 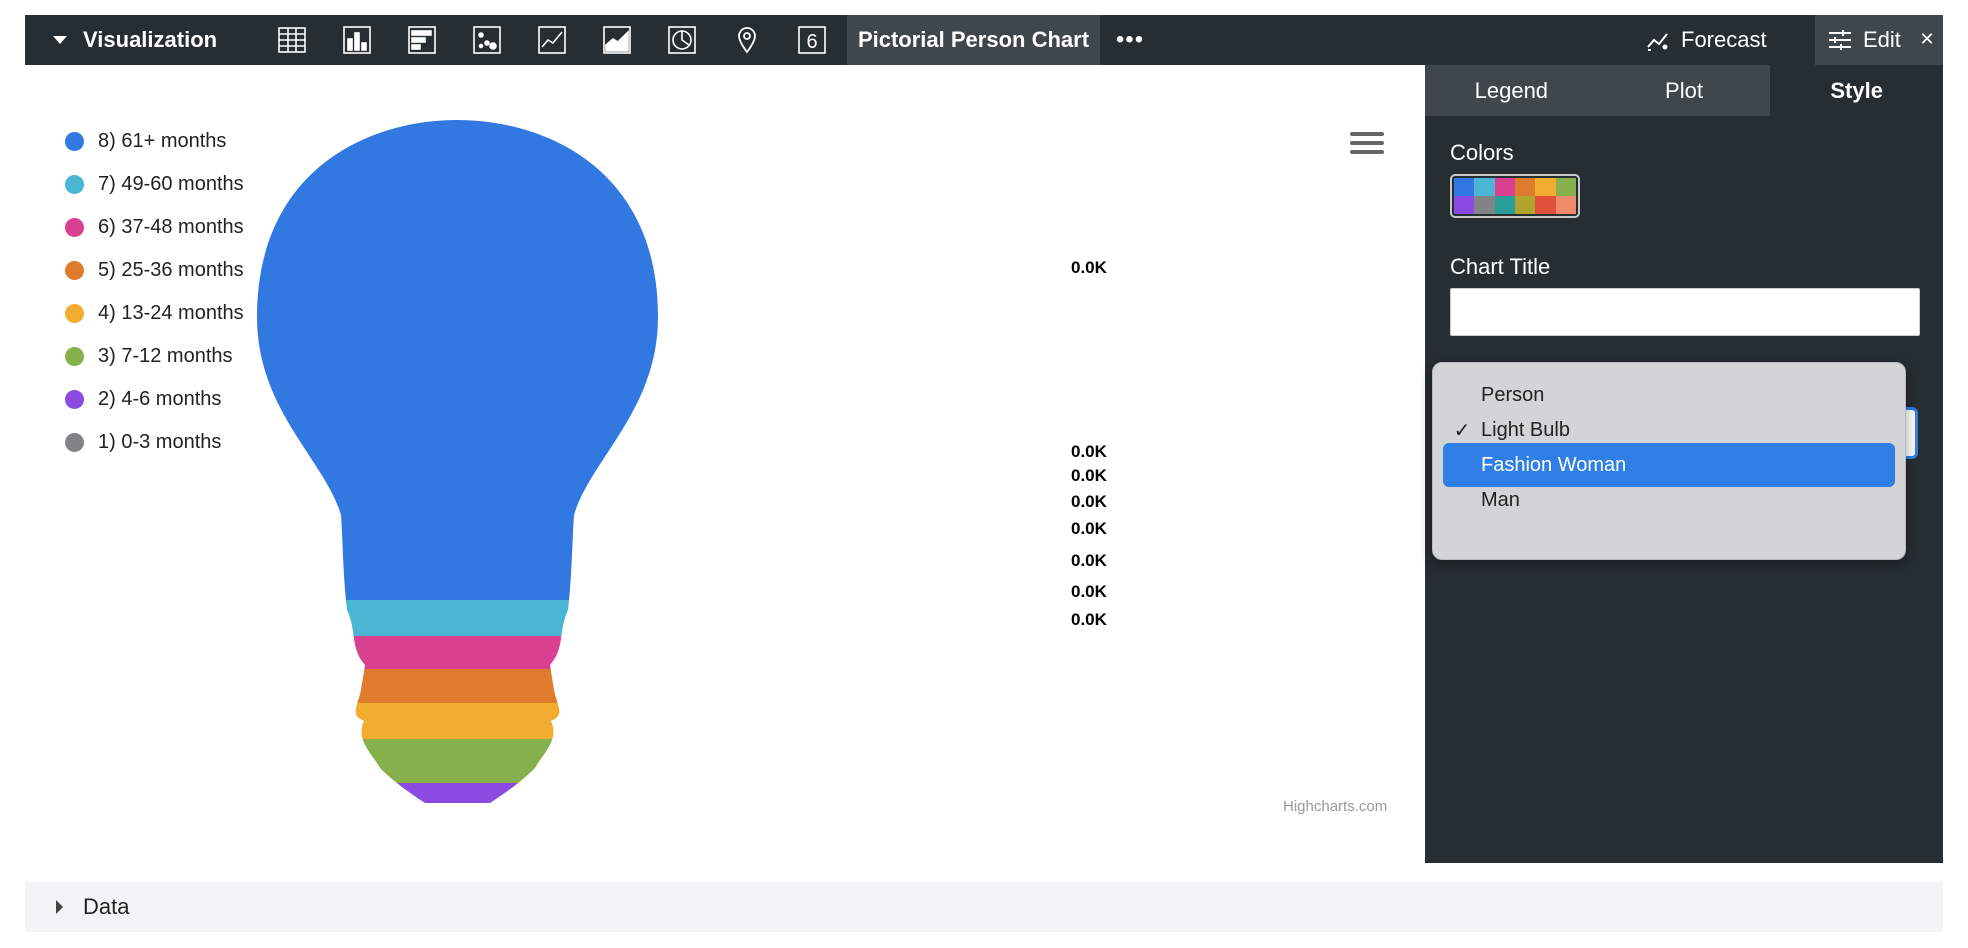 What do you see at coordinates (1882, 39) in the screenshot?
I see `edit-label: Edit` at bounding box center [1882, 39].